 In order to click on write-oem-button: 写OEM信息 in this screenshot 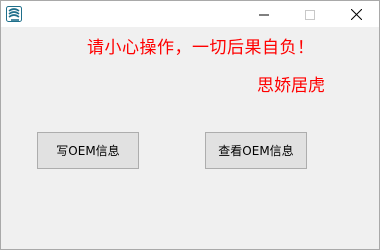, I will do `click(88, 150)`.